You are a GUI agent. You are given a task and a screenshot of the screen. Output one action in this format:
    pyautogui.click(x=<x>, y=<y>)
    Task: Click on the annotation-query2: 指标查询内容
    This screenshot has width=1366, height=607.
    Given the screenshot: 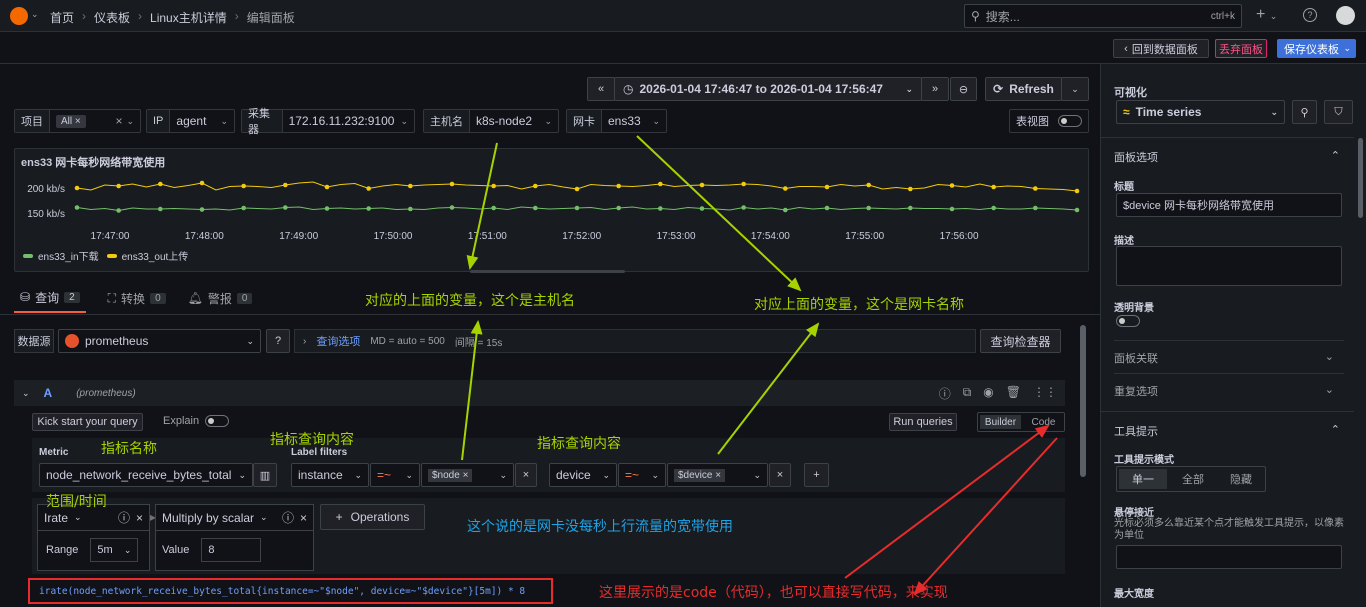 What is the action you would take?
    pyautogui.click(x=579, y=444)
    